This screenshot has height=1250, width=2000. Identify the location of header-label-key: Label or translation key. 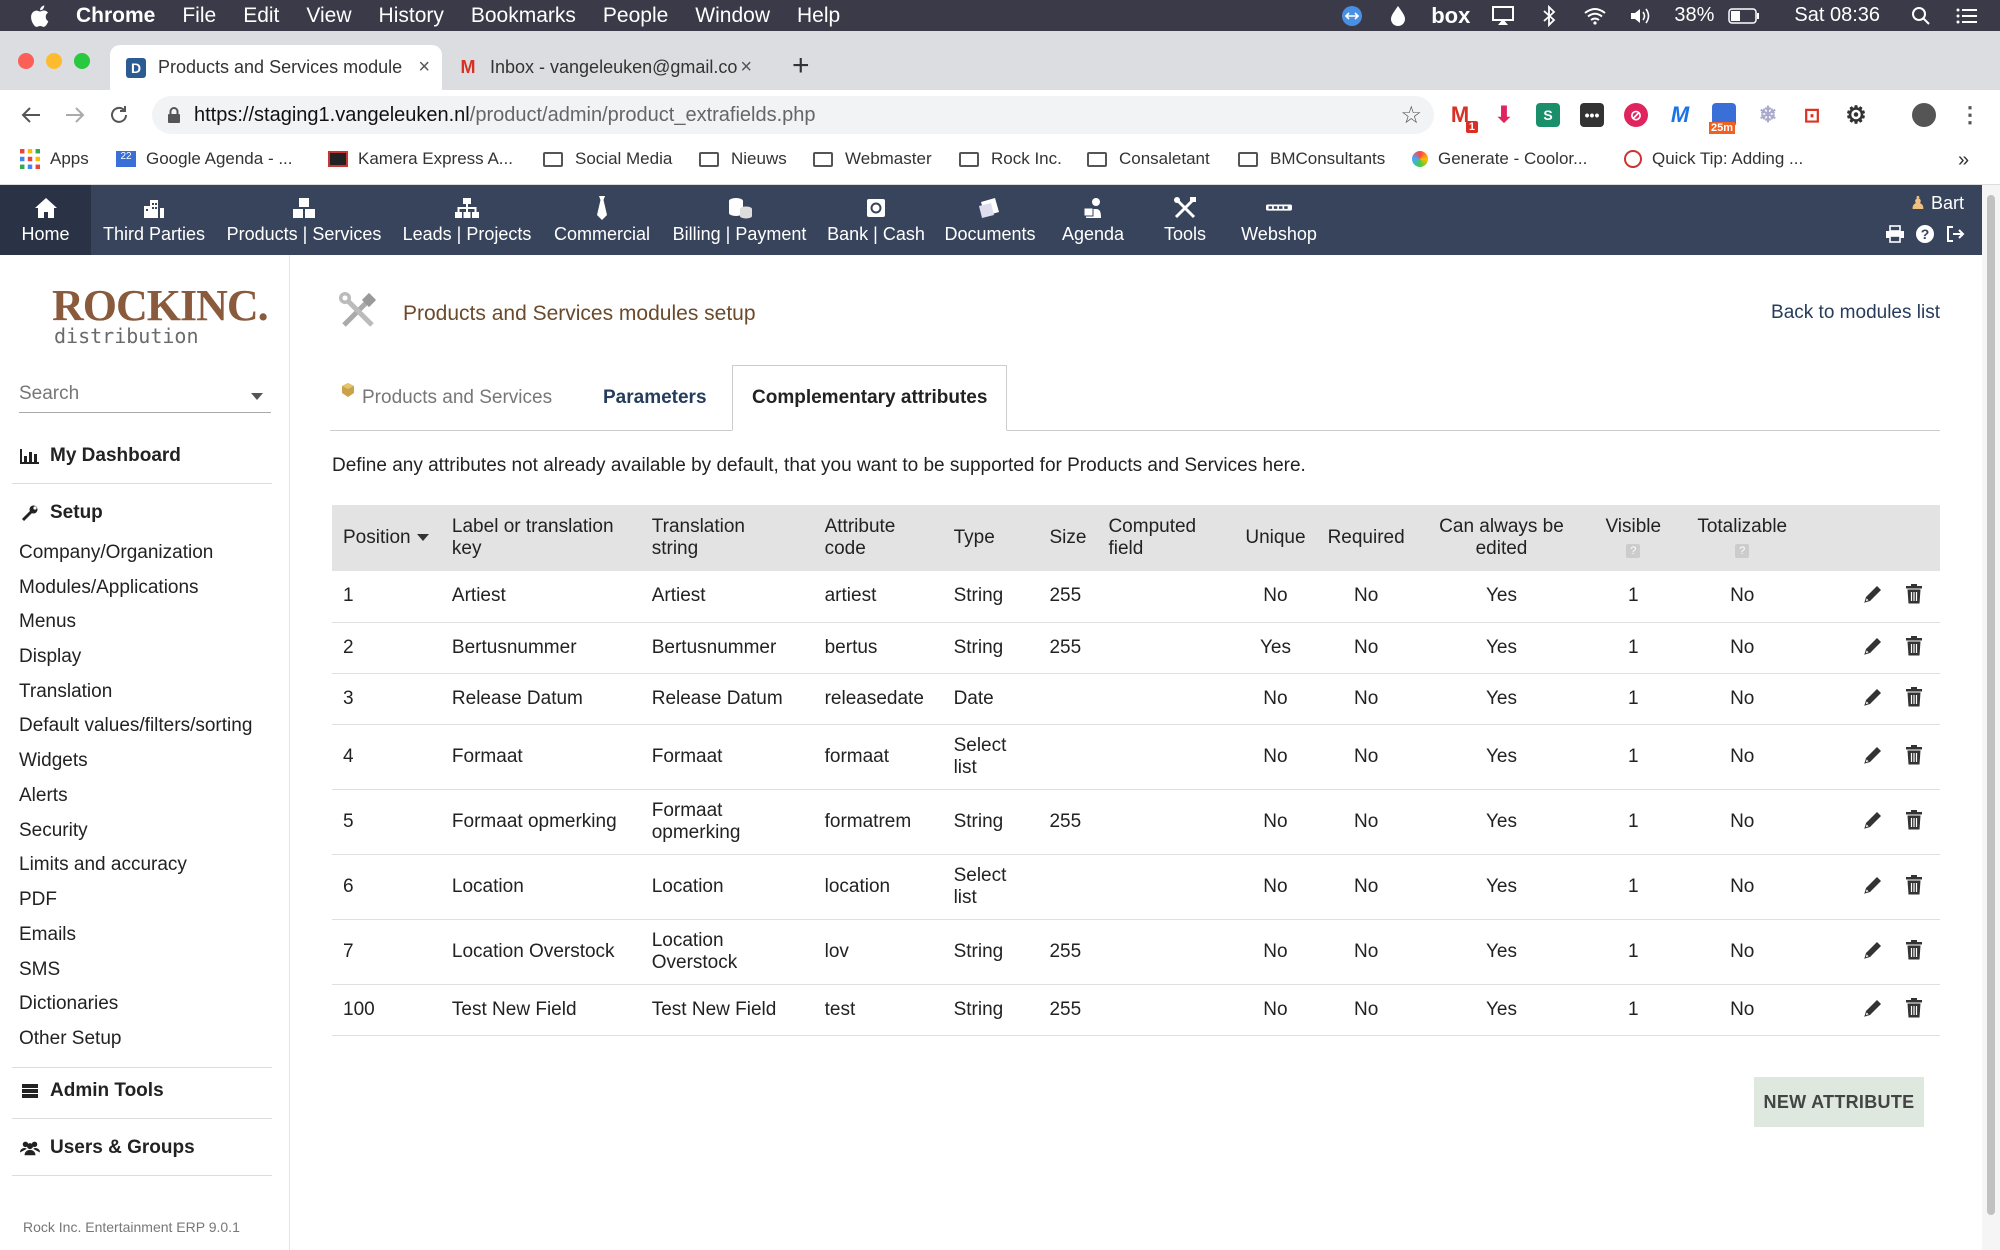
(541, 538).